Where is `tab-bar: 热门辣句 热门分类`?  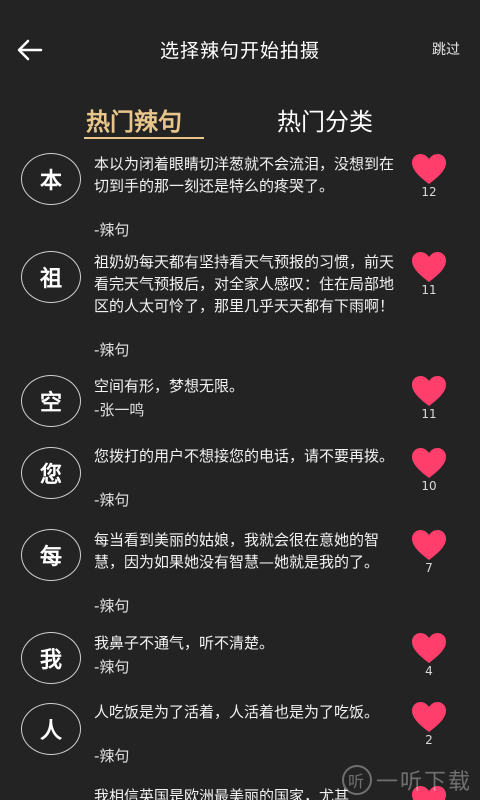
tab-bar: 热门辣句 热门分类 is located at coordinates (240, 120).